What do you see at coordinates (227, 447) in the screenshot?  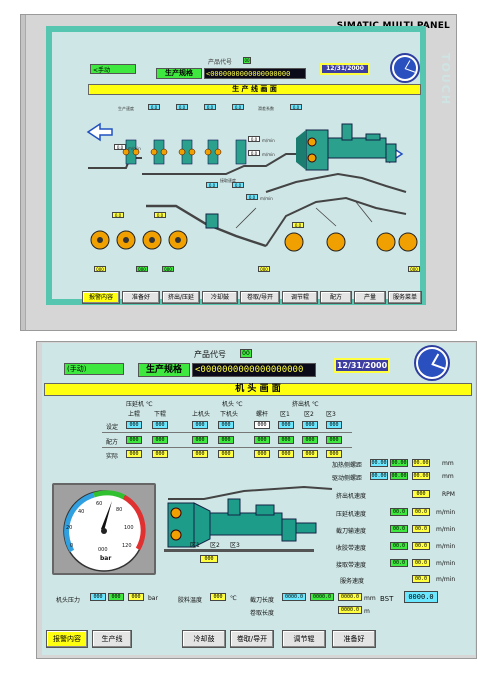 I see `row-divider` at bounding box center [227, 447].